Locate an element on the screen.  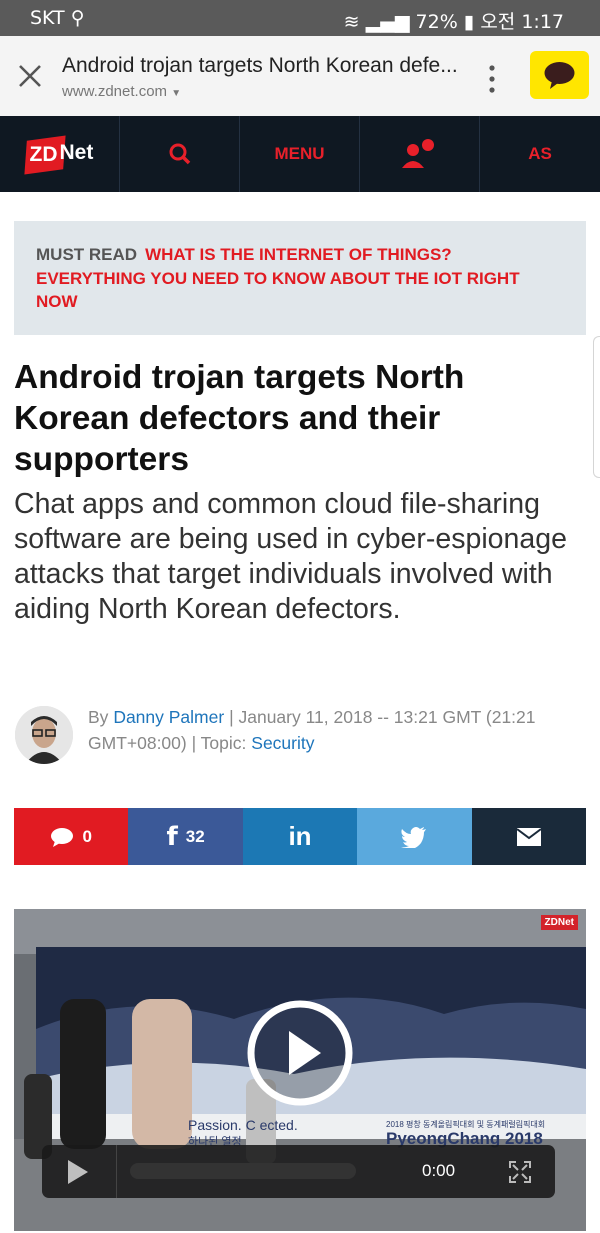
share-bar: 0 f 32 in is located at coordinates (300, 836).